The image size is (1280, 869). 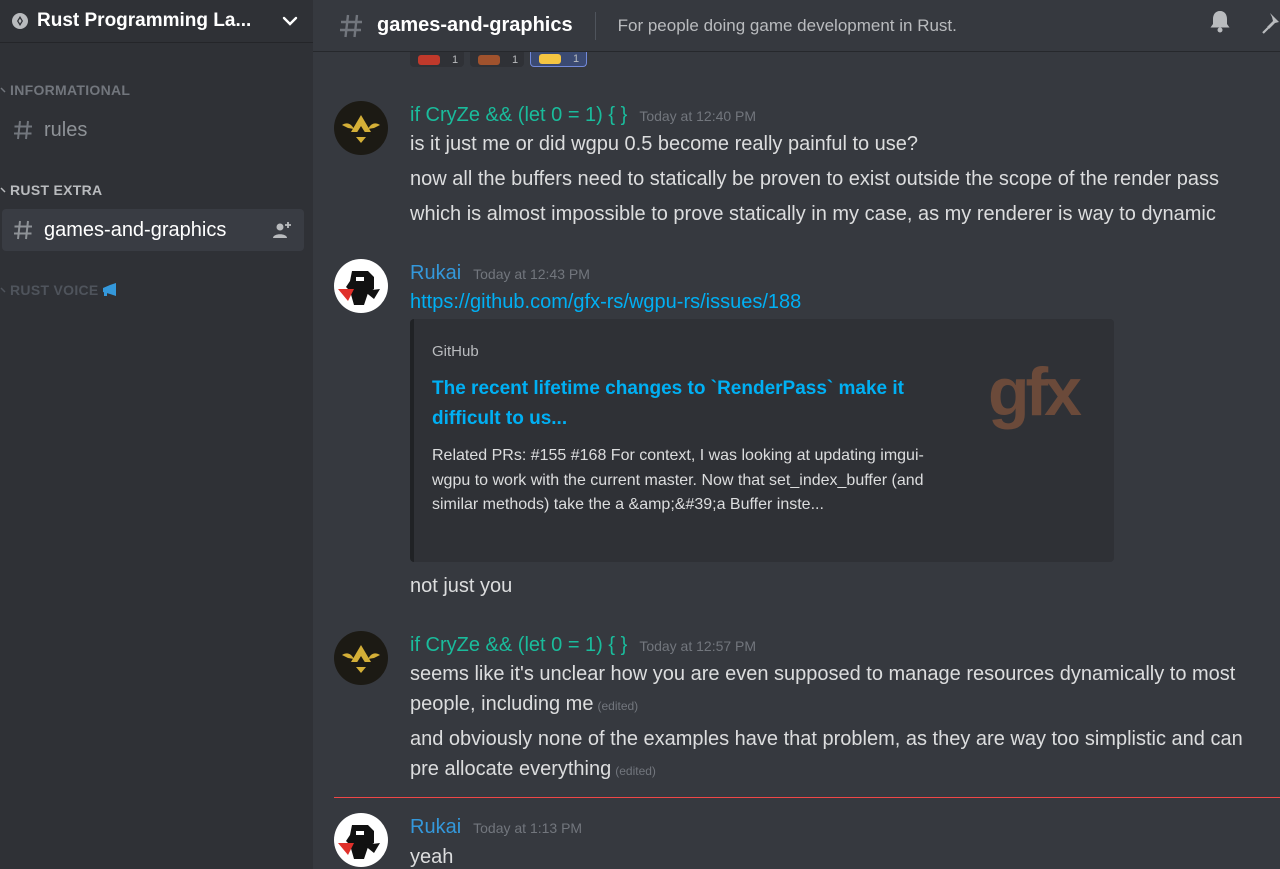 I want to click on message-header: Rukai Today at 1:13 PM, so click(x=496, y=827).